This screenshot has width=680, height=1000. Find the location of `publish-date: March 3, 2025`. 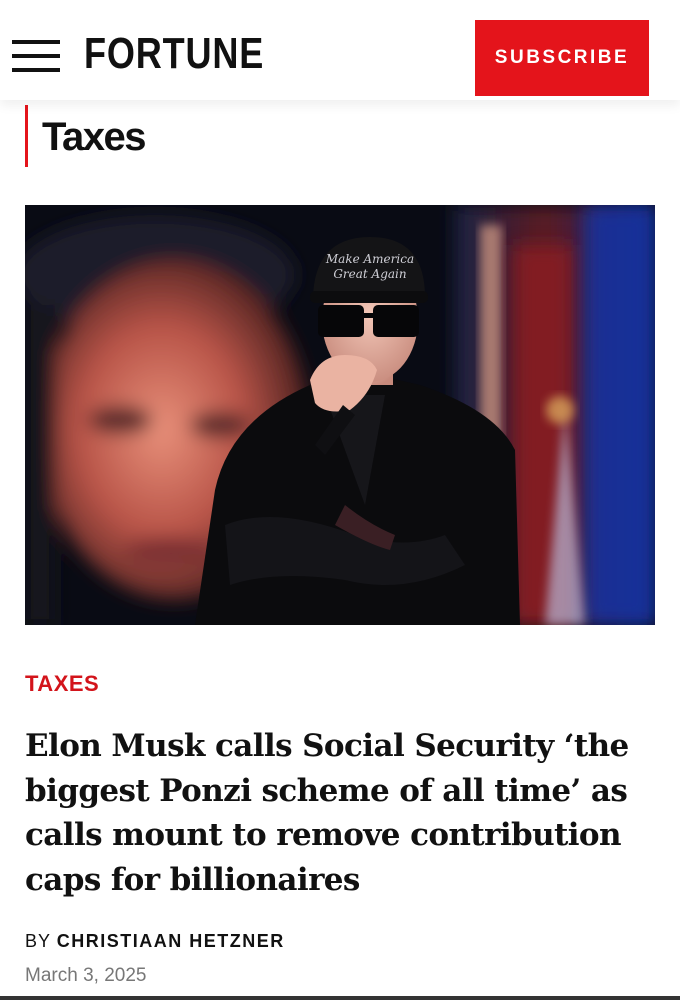

publish-date: March 3, 2025 is located at coordinates (86, 975).